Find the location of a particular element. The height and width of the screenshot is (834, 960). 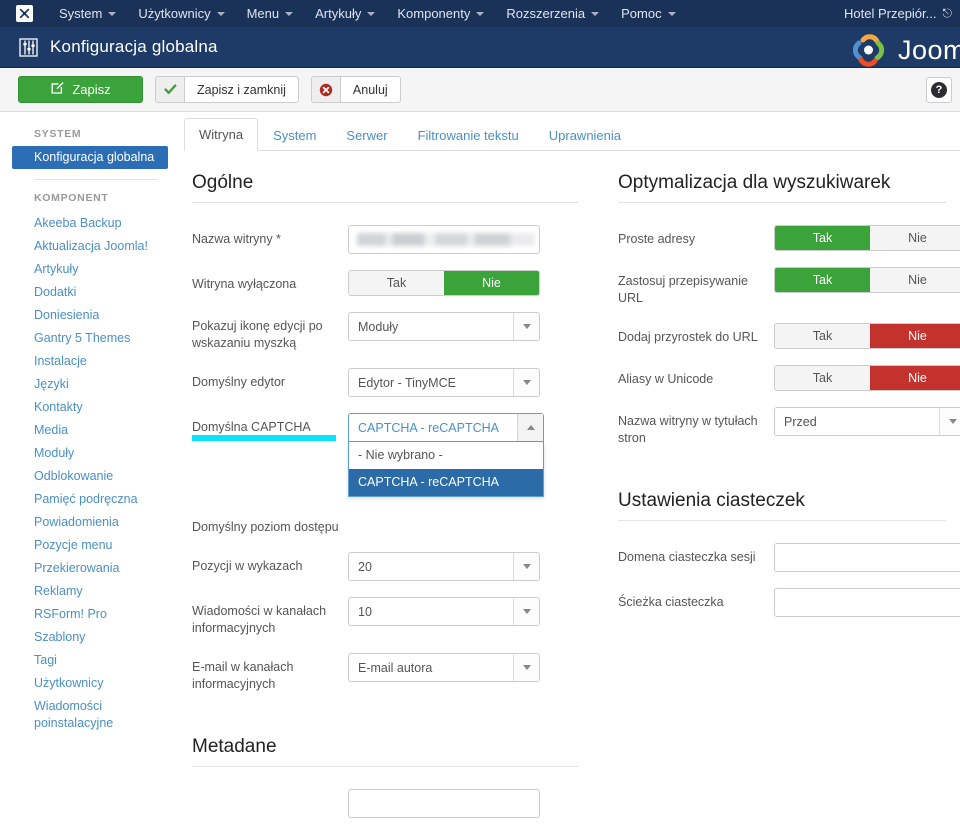

menu-item-menu: Menu is located at coordinates (270, 13).